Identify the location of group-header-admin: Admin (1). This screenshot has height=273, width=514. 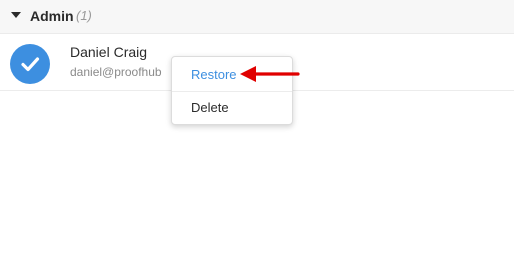
(257, 17).